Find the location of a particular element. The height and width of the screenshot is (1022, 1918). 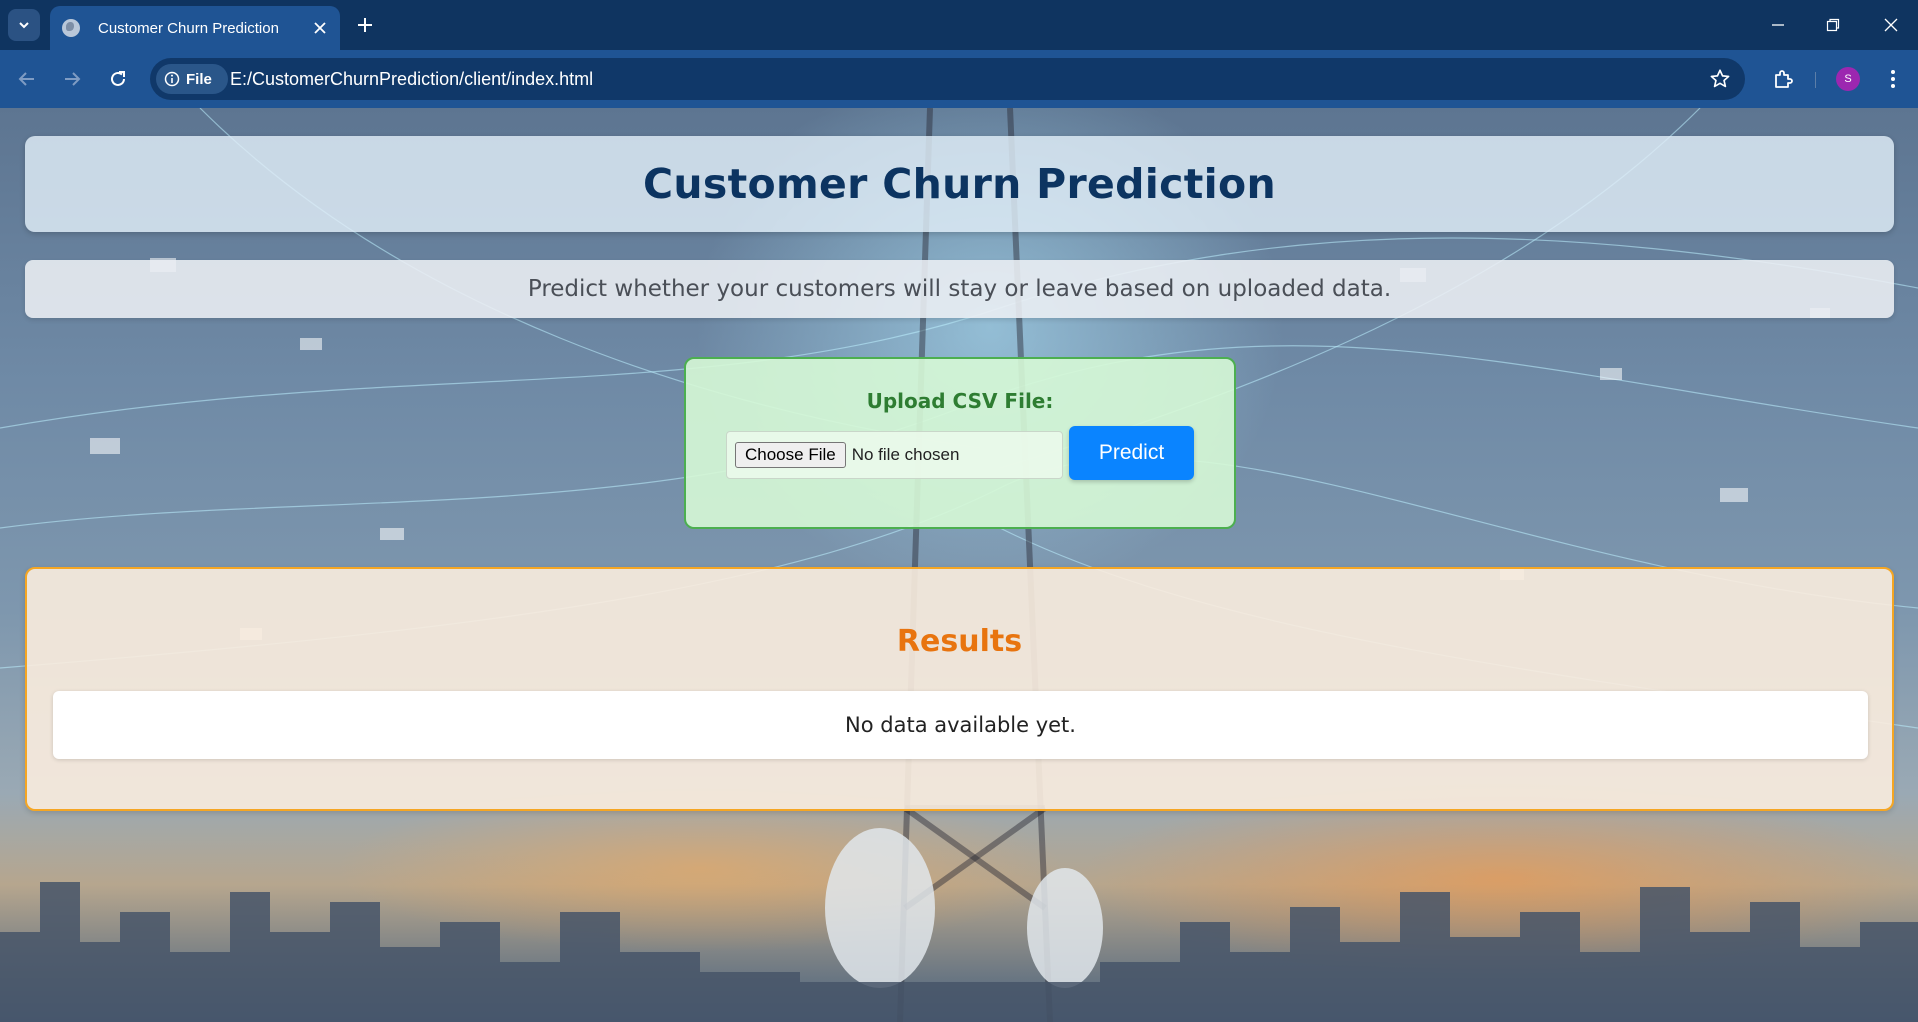

reload-icon is located at coordinates (118, 78).